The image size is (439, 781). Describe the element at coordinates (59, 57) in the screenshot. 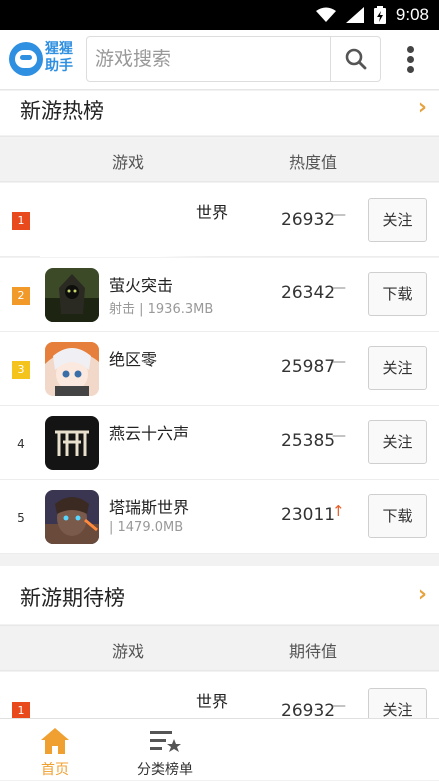

I see `logo-text: 猩猩助手` at that location.